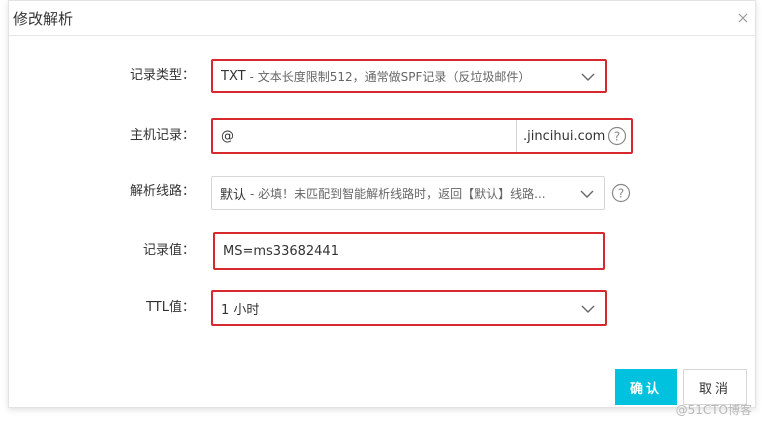 This screenshot has width=762, height=424. What do you see at coordinates (390, 76) in the screenshot?
I see `record-type-hint: - 文本长度限制512，通常做SPF记录（反垃圾邮件）` at bounding box center [390, 76].